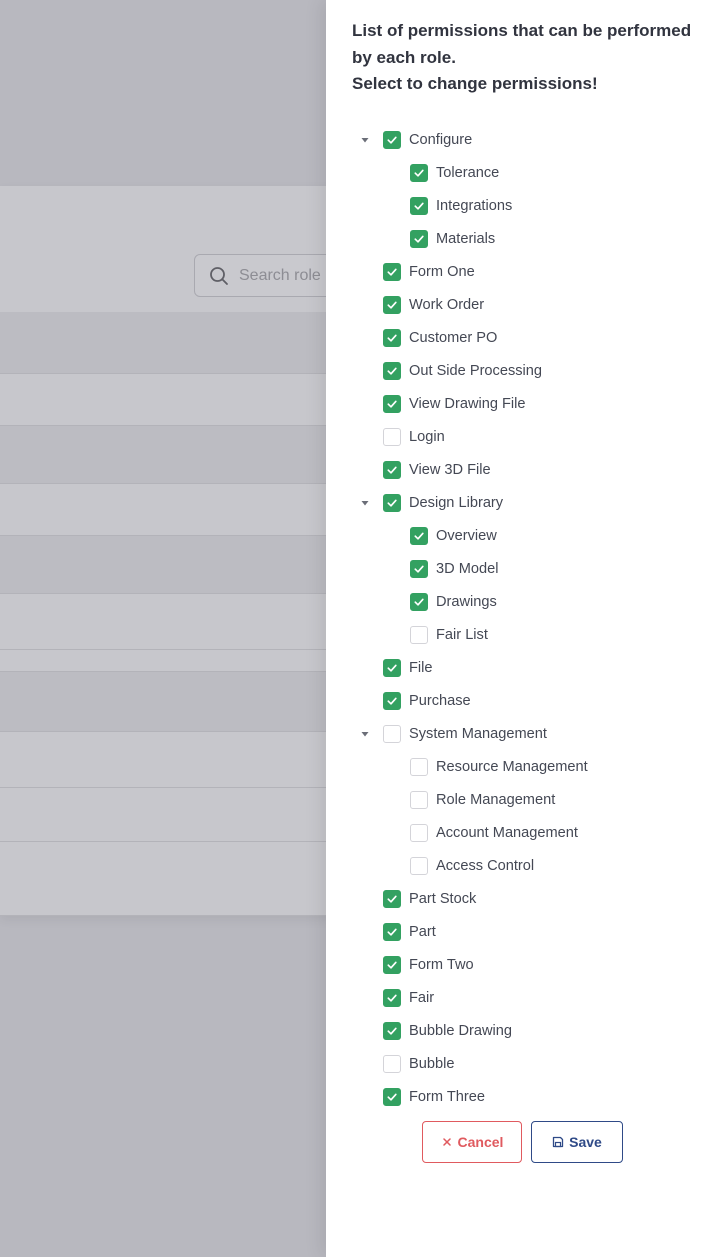  Describe the element at coordinates (472, 1142) in the screenshot. I see `cancel-button: Cancel` at that location.